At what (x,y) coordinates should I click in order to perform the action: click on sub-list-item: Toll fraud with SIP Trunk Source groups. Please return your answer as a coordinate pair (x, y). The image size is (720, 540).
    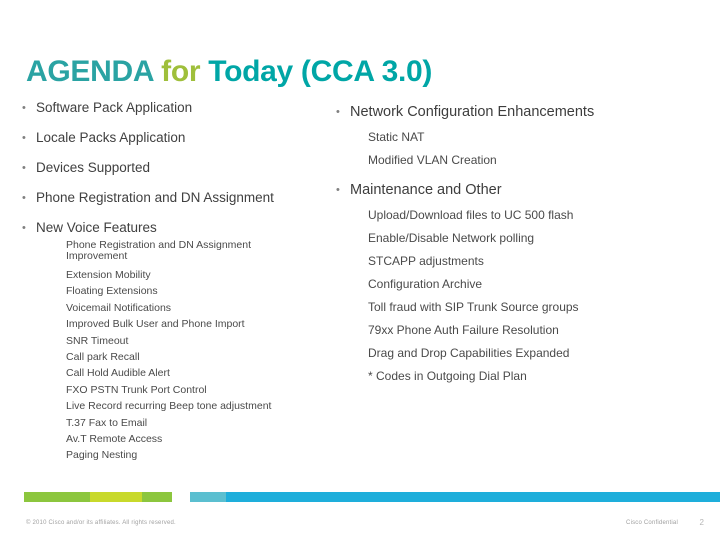
    Looking at the image, I should click on (473, 307).